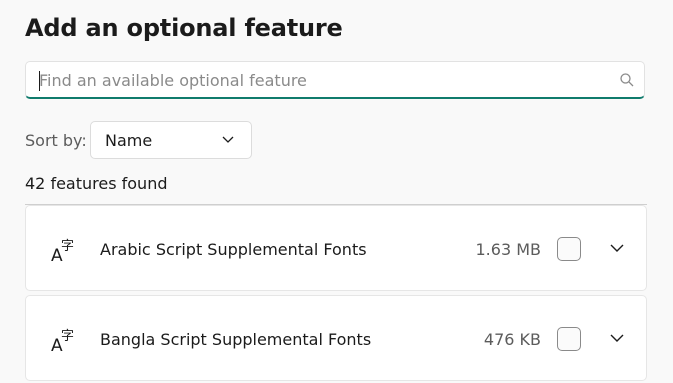 The height and width of the screenshot is (383, 673). I want to click on feature-size: 1.63 MB, so click(508, 249).